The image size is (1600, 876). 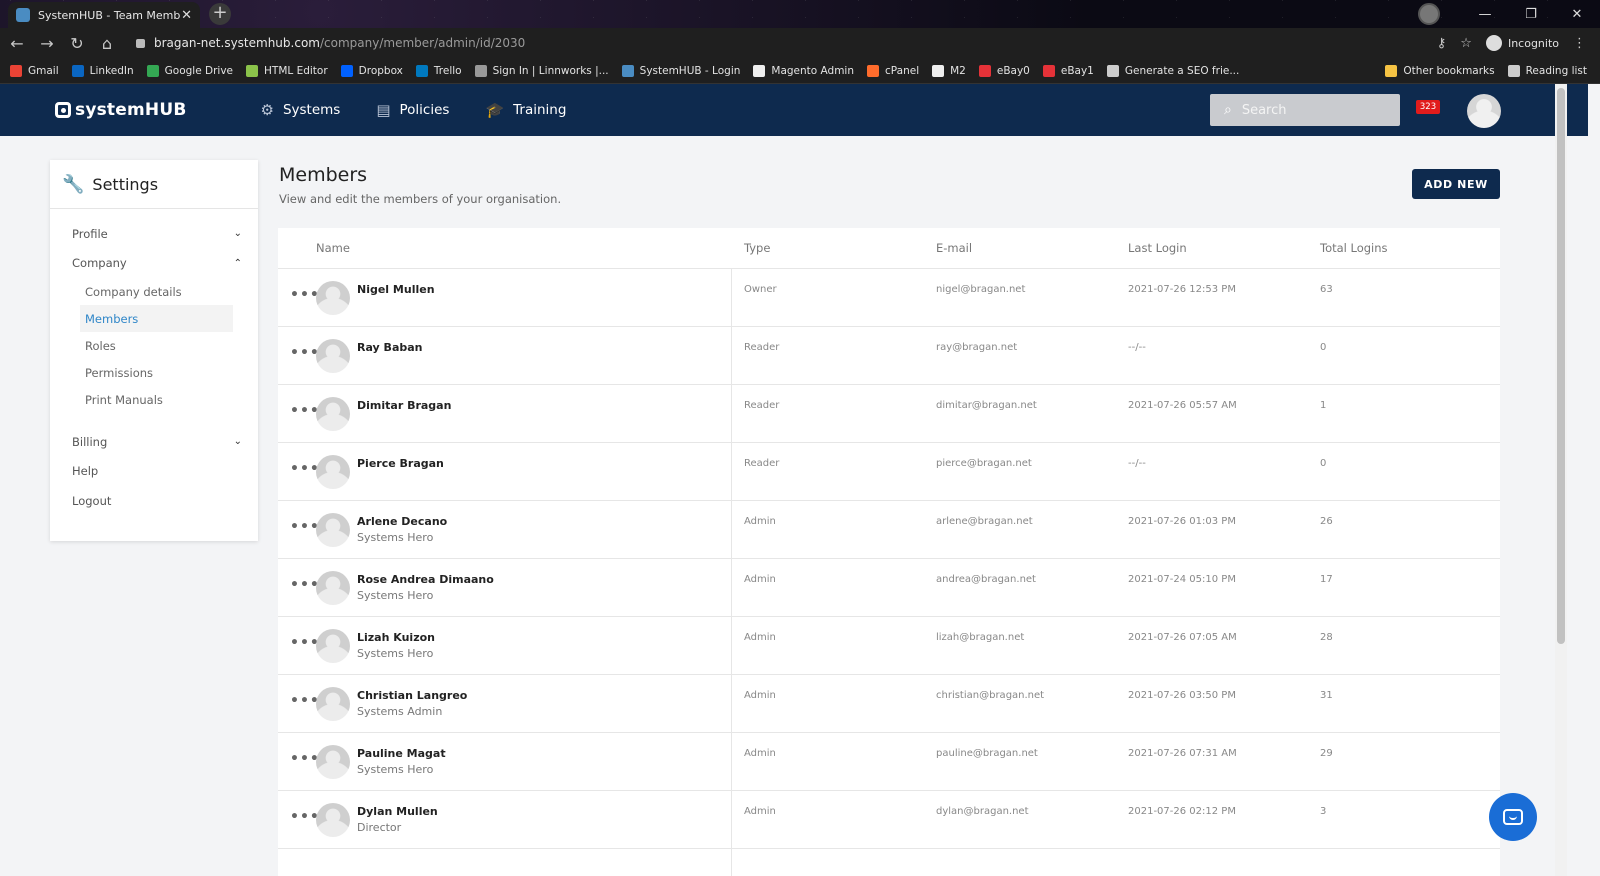 What do you see at coordinates (156, 318) in the screenshot?
I see `sidebar-item-members: Members` at bounding box center [156, 318].